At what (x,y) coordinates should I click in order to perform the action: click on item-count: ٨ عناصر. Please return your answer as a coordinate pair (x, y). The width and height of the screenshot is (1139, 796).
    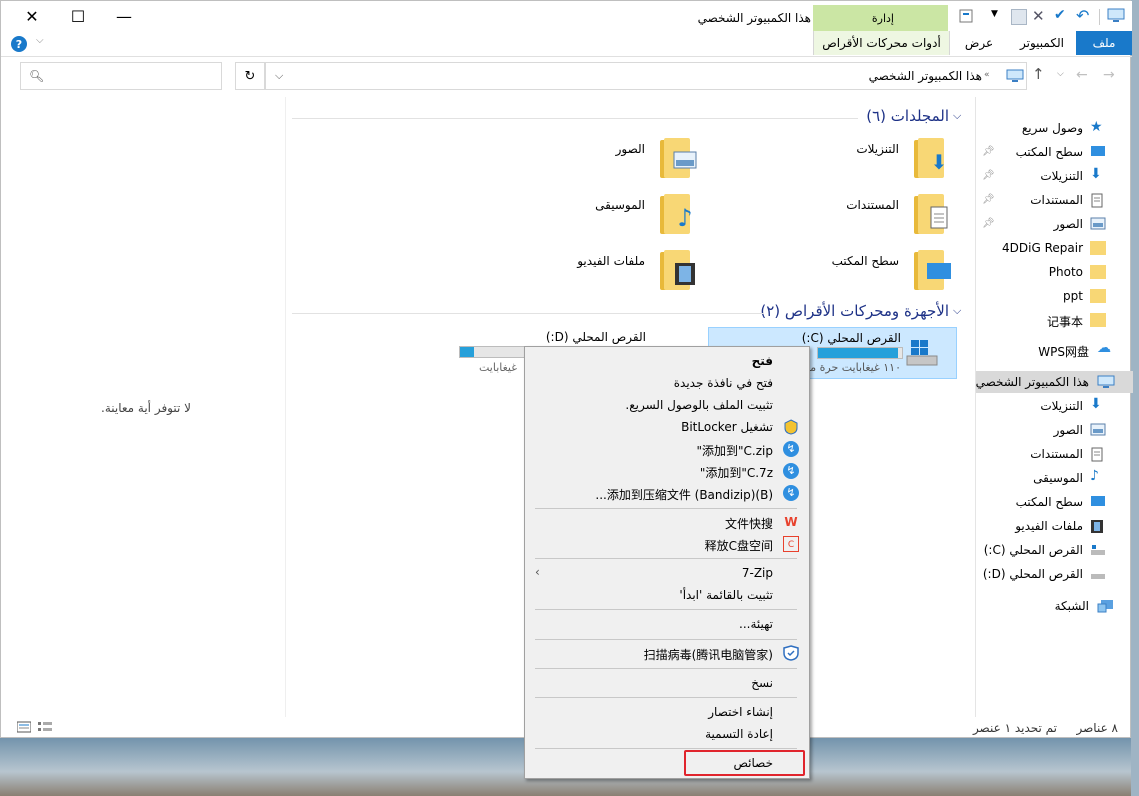
    Looking at the image, I should click on (1097, 728).